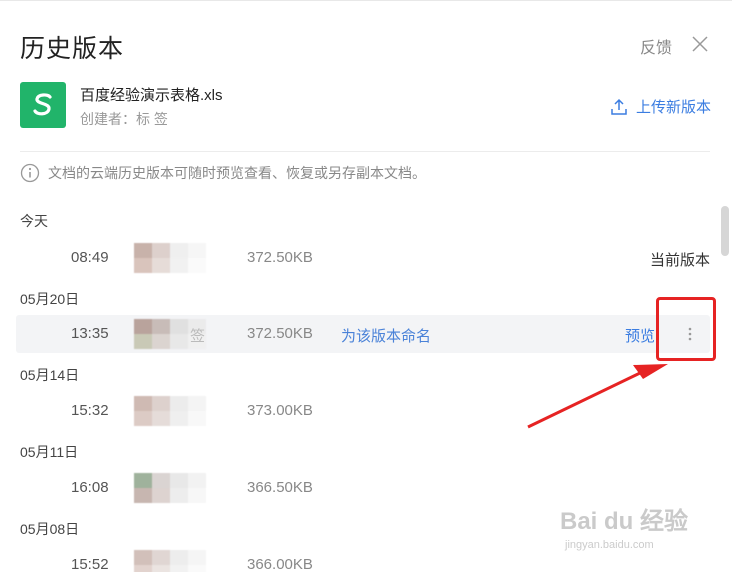  What do you see at coordinates (624, 521) in the screenshot?
I see `watermark-logo: Bai du 经验` at bounding box center [624, 521].